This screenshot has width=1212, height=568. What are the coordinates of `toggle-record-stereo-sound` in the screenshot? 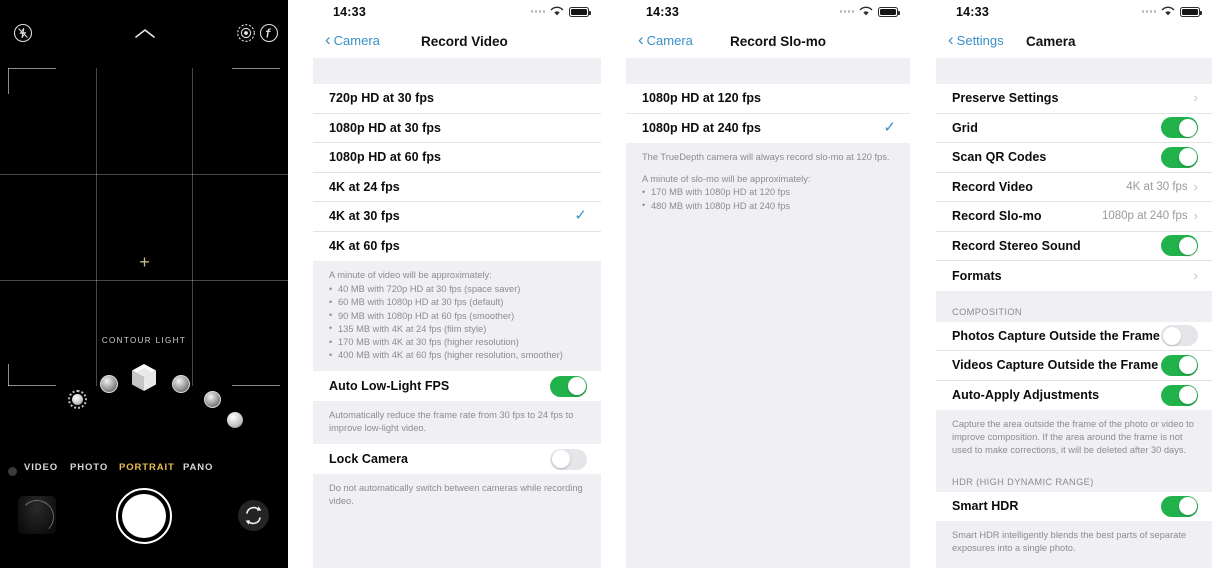 It's located at (1179, 246).